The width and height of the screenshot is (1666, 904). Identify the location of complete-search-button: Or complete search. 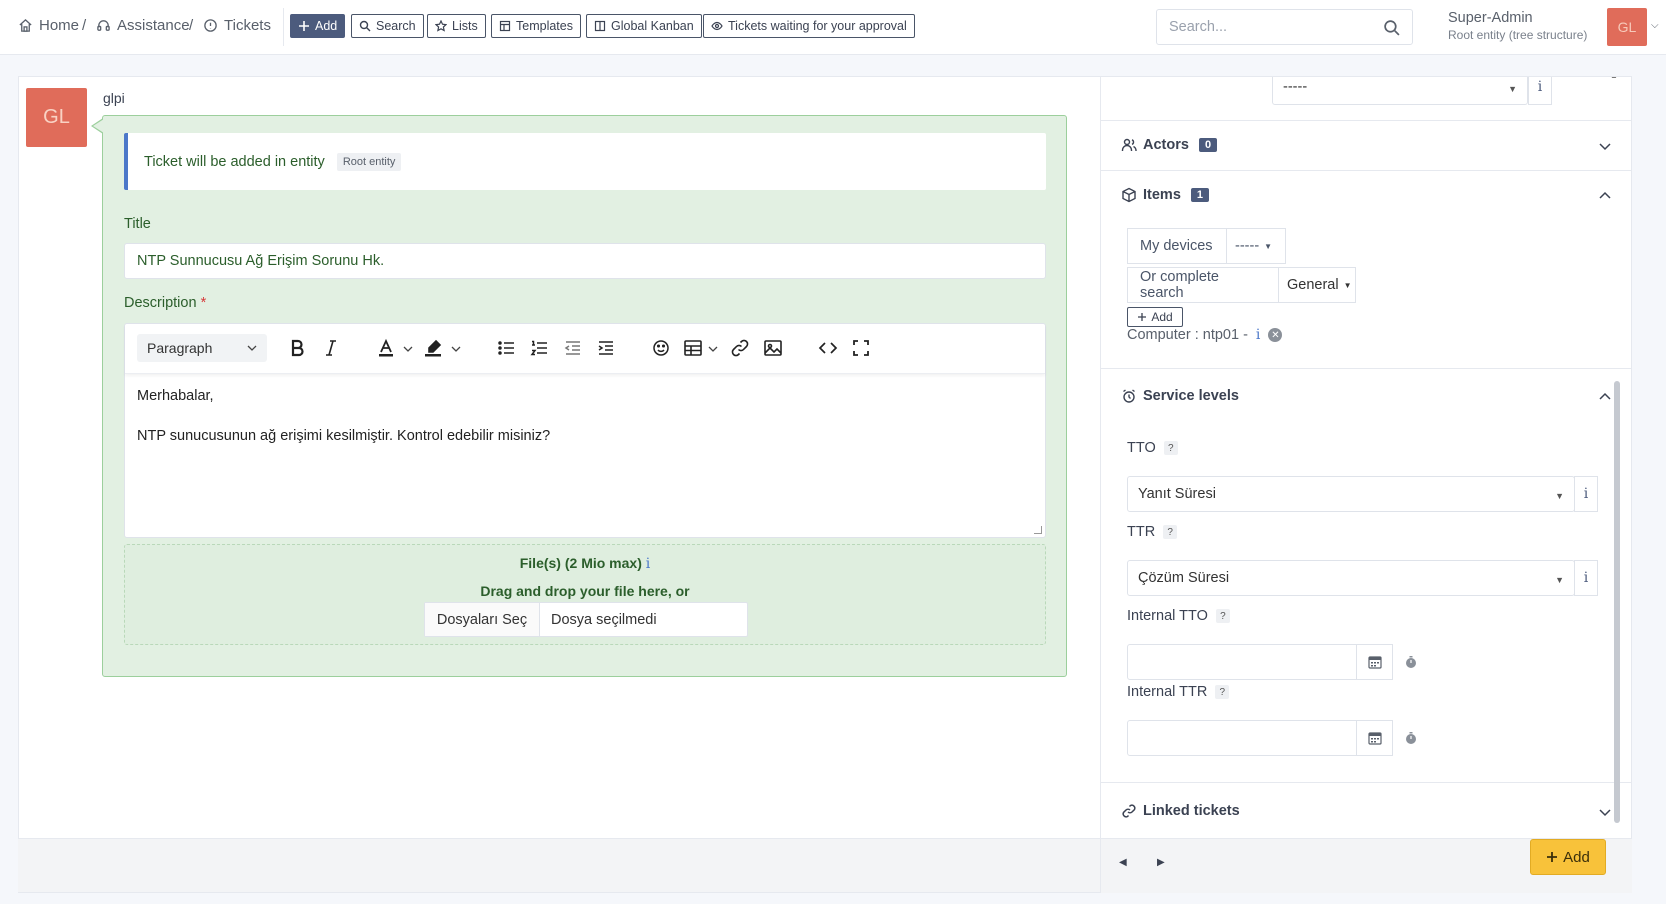
(1203, 285).